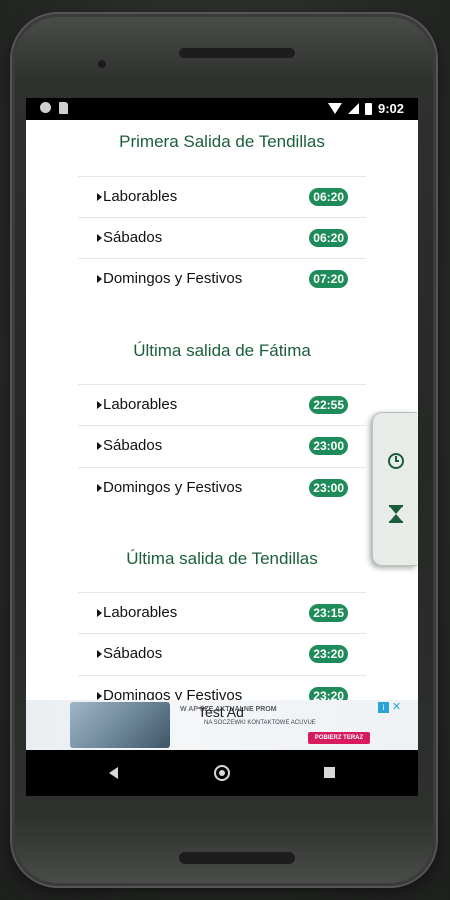 This screenshot has width=450, height=900. Describe the element at coordinates (329, 772) in the screenshot. I see `recents-icon` at that location.